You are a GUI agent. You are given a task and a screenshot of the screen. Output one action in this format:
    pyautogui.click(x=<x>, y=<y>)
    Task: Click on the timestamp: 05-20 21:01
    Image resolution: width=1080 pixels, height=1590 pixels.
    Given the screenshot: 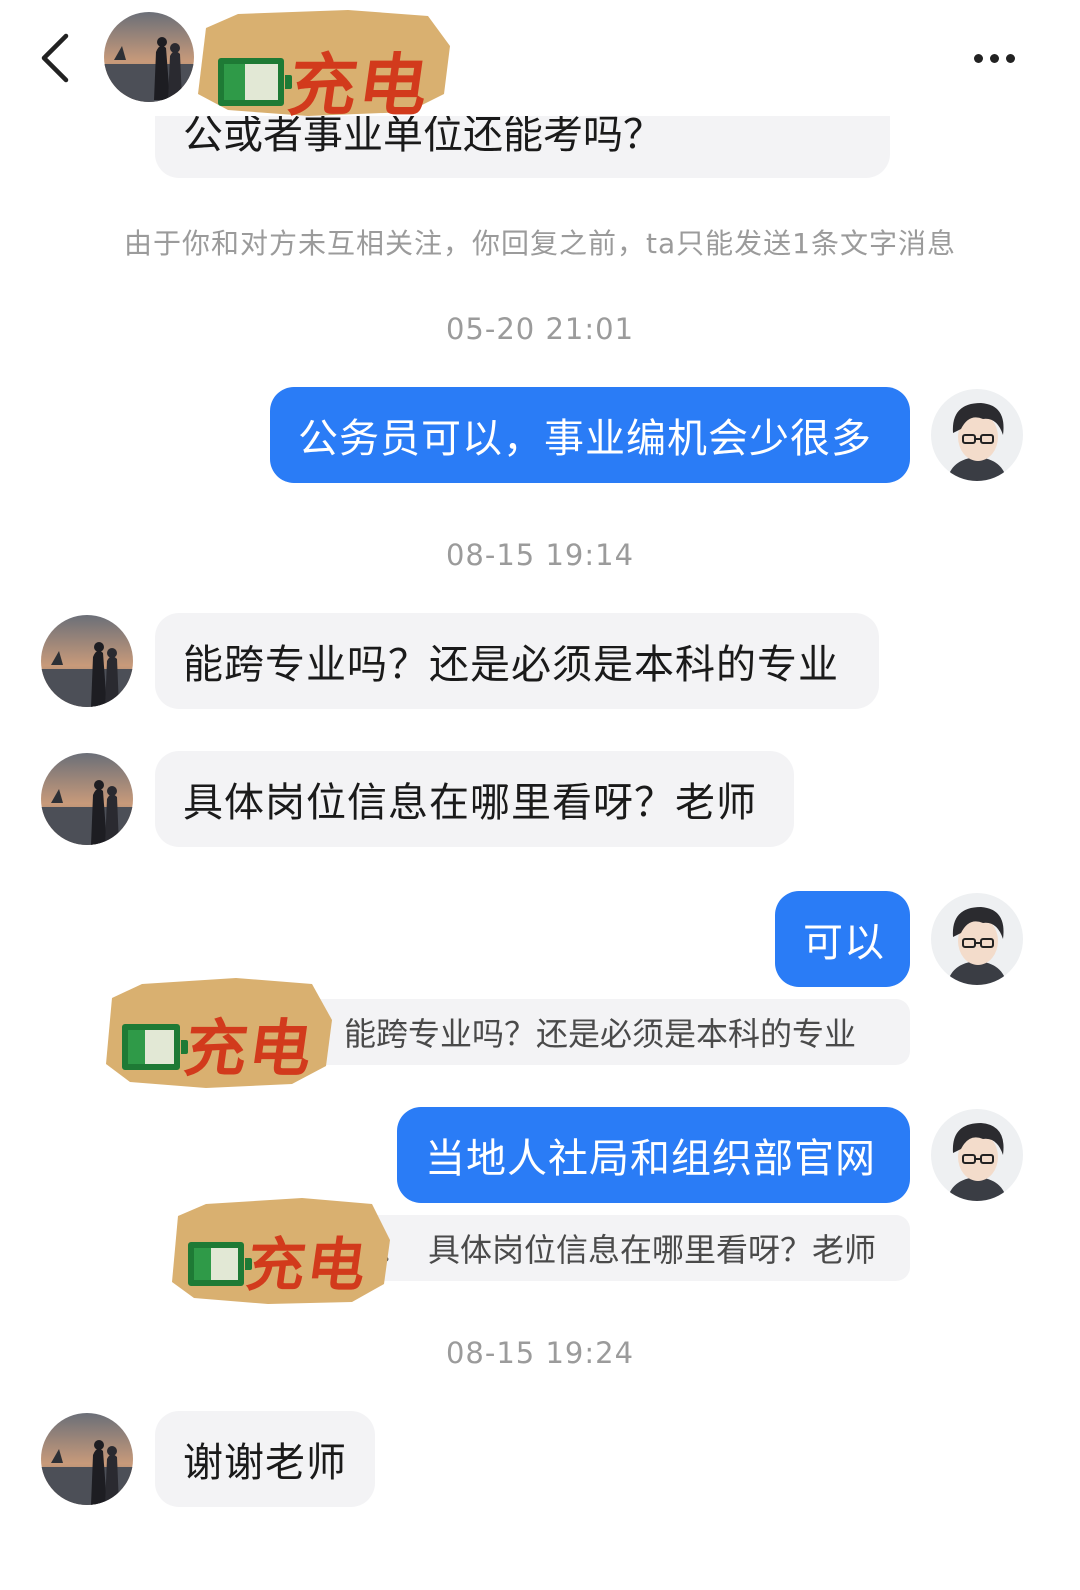 What is the action you would take?
    pyautogui.click(x=540, y=329)
    